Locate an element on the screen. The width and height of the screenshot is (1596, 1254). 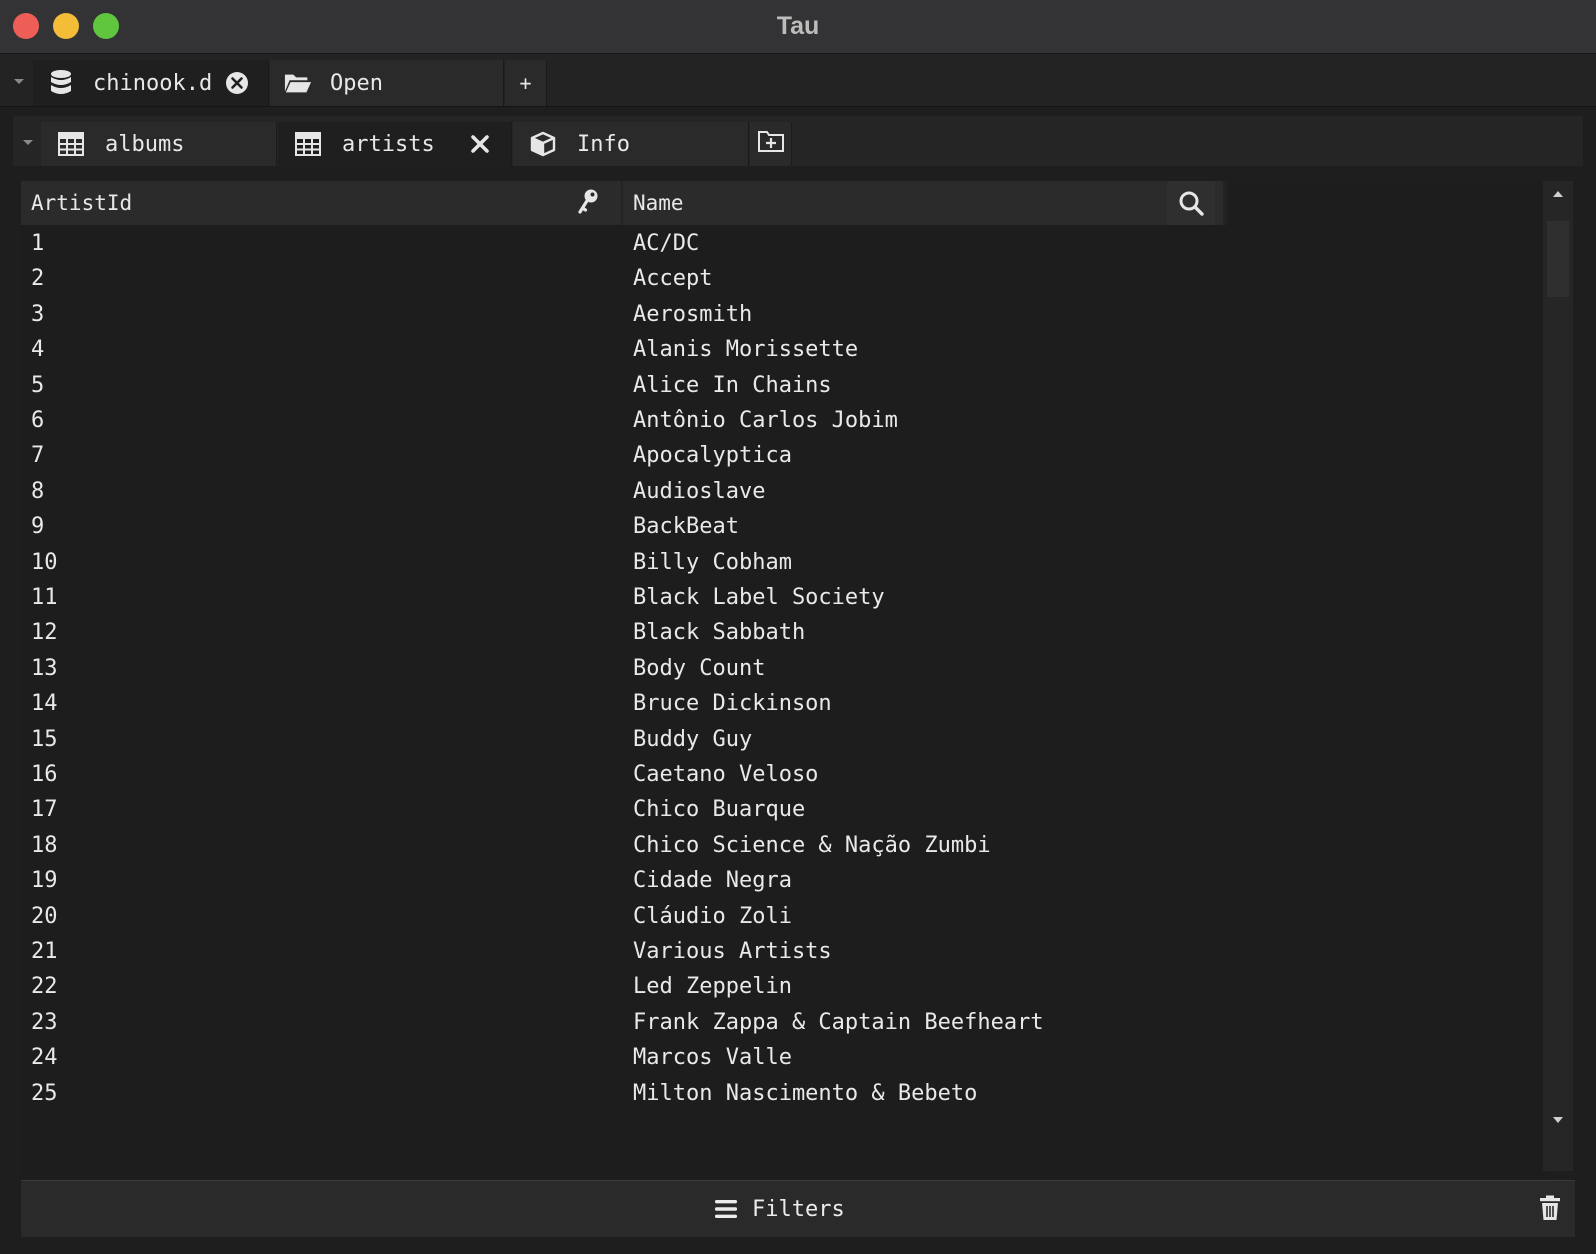
cell-artistid: 18 is located at coordinates (44, 845).